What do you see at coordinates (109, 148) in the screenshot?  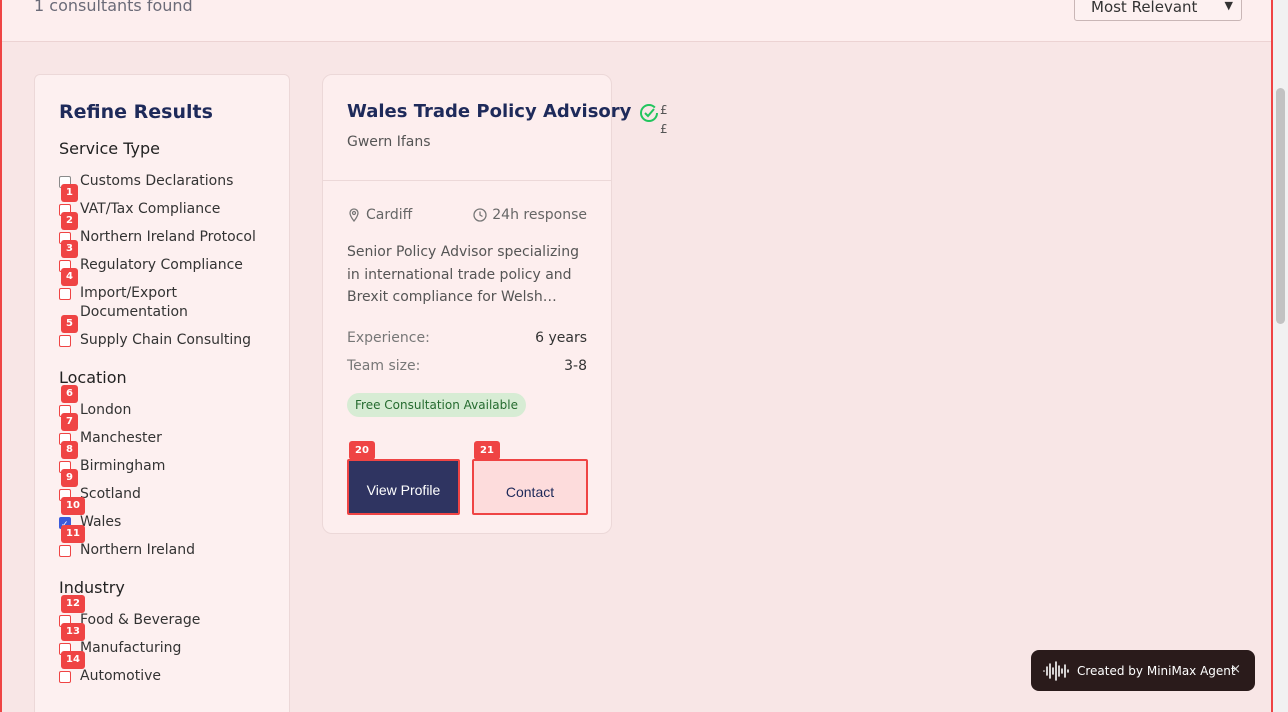 I see `filter-group-title: Service Type` at bounding box center [109, 148].